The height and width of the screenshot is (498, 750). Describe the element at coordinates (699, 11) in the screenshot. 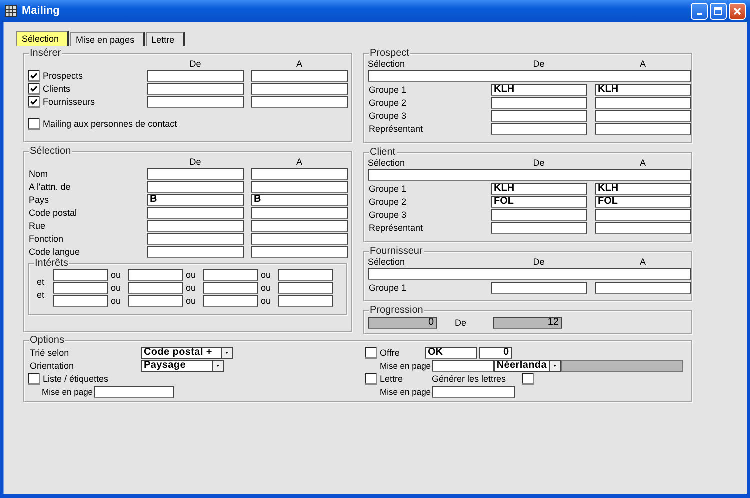

I see `minimize-button` at that location.